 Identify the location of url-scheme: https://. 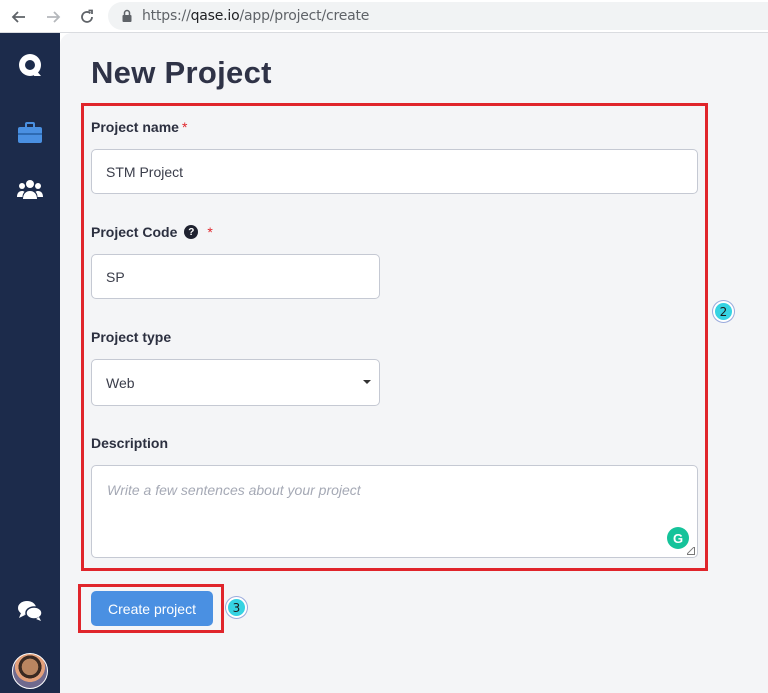
(166, 16).